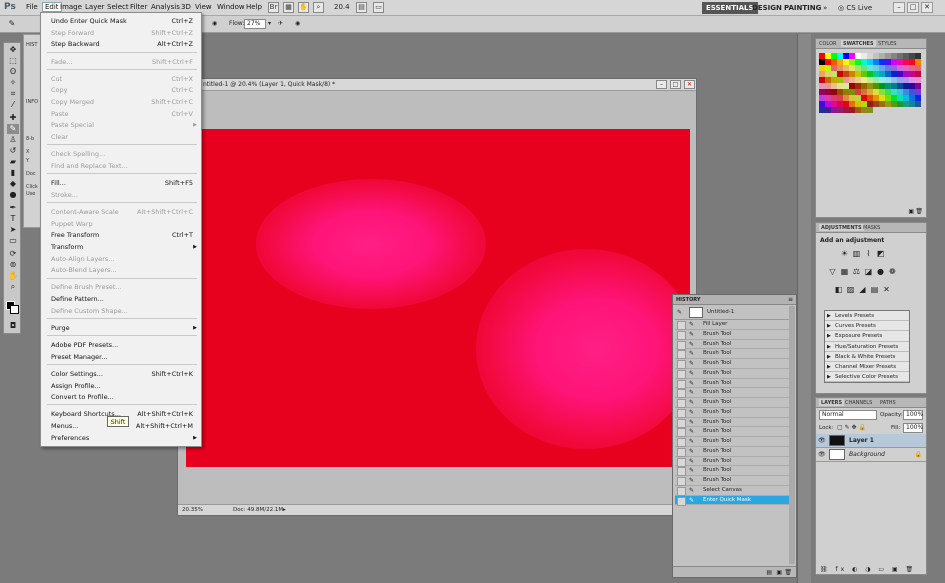 This screenshot has height=583, width=945. I want to click on pen-tool-icon: ✒, so click(13, 208).